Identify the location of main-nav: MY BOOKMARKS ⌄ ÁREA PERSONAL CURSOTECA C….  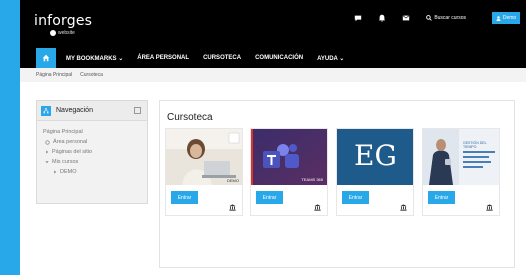
(273, 58).